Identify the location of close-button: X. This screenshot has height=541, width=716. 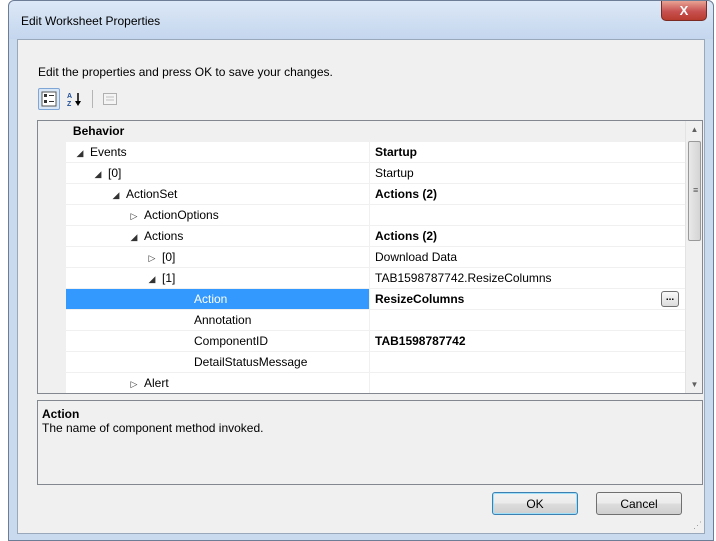
(684, 11).